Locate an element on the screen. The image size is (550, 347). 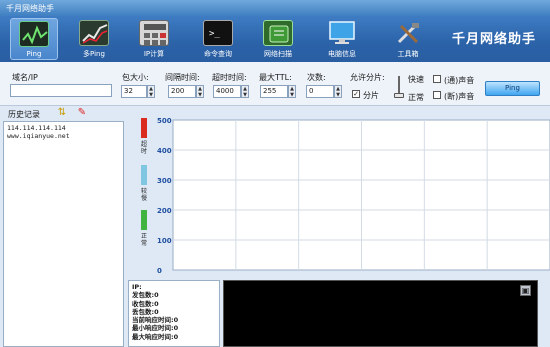
ping-button: Ping is located at coordinates (512, 88).